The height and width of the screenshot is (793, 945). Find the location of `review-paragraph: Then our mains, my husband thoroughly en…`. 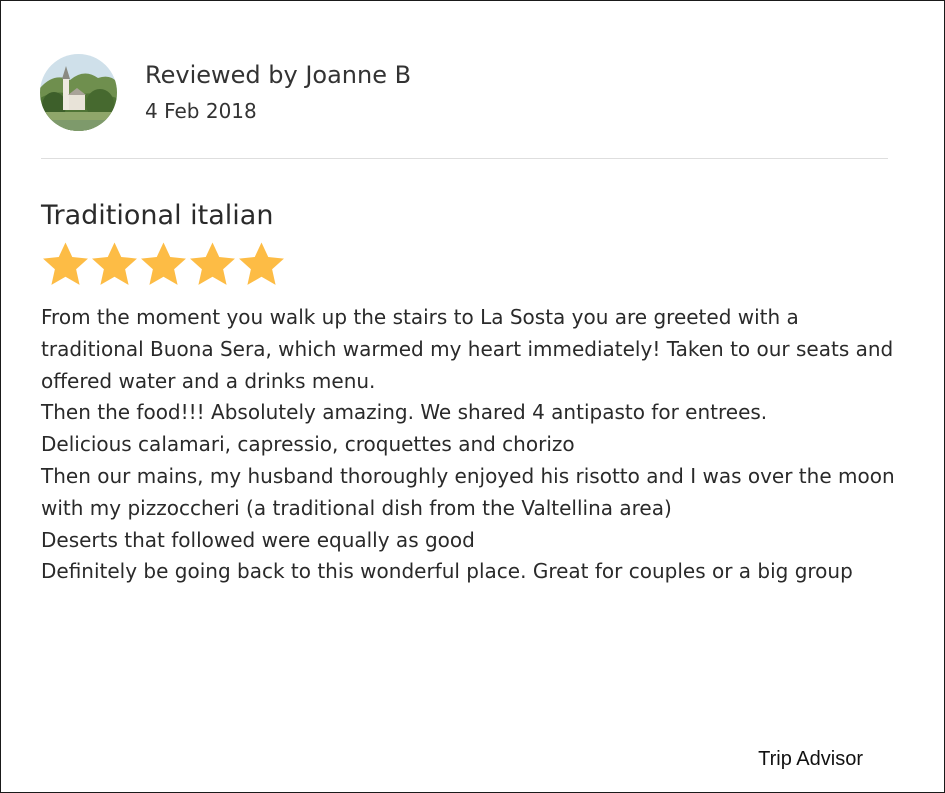

review-paragraph: Then our mains, my husband thoroughly en… is located at coordinates (468, 491).